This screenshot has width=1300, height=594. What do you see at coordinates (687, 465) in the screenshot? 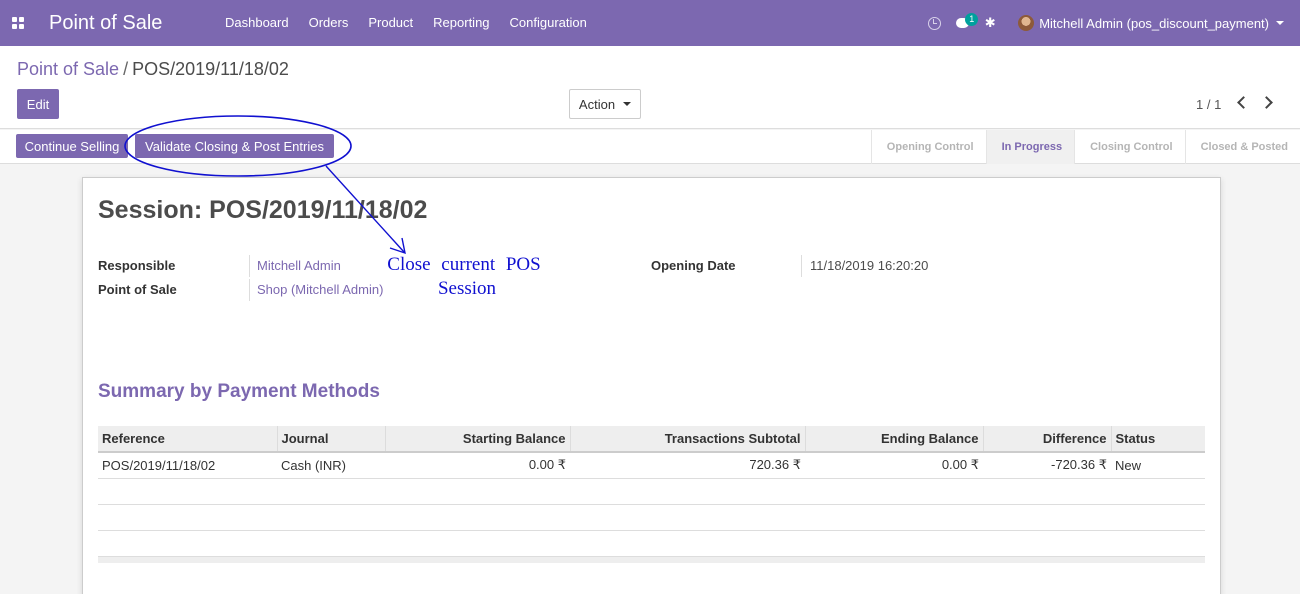
I see `cell-transactions-subtotal: 720.36 ₹` at bounding box center [687, 465].